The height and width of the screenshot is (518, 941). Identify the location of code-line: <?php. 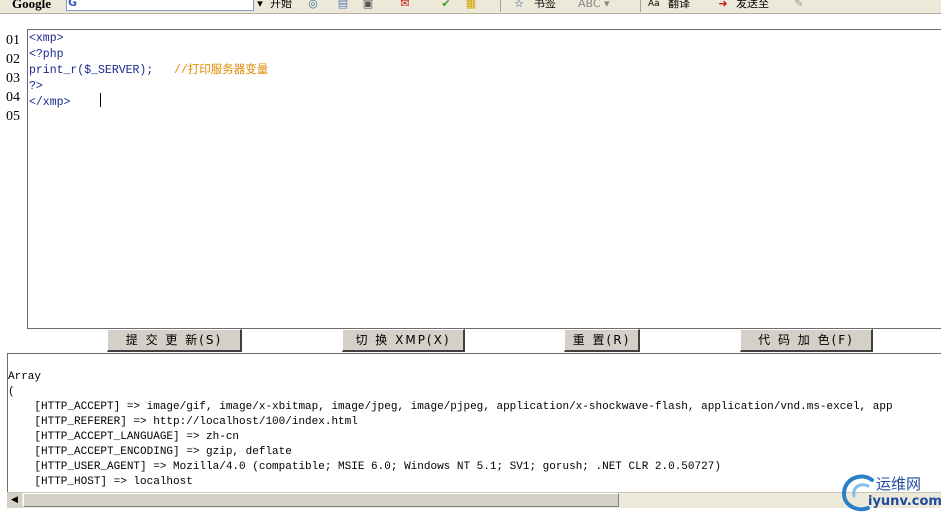
(46, 55).